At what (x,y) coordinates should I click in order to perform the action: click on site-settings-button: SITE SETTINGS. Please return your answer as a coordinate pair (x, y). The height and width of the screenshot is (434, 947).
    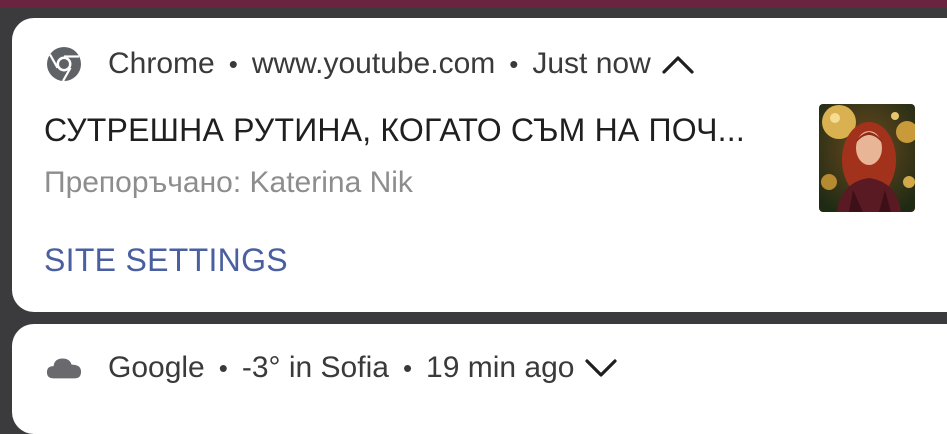
    Looking at the image, I should click on (166, 260).